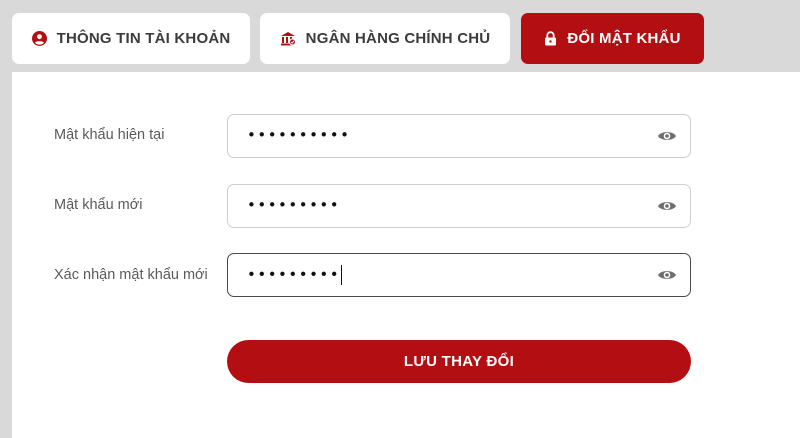 This screenshot has width=800, height=438. I want to click on bank-icon, so click(288, 38).